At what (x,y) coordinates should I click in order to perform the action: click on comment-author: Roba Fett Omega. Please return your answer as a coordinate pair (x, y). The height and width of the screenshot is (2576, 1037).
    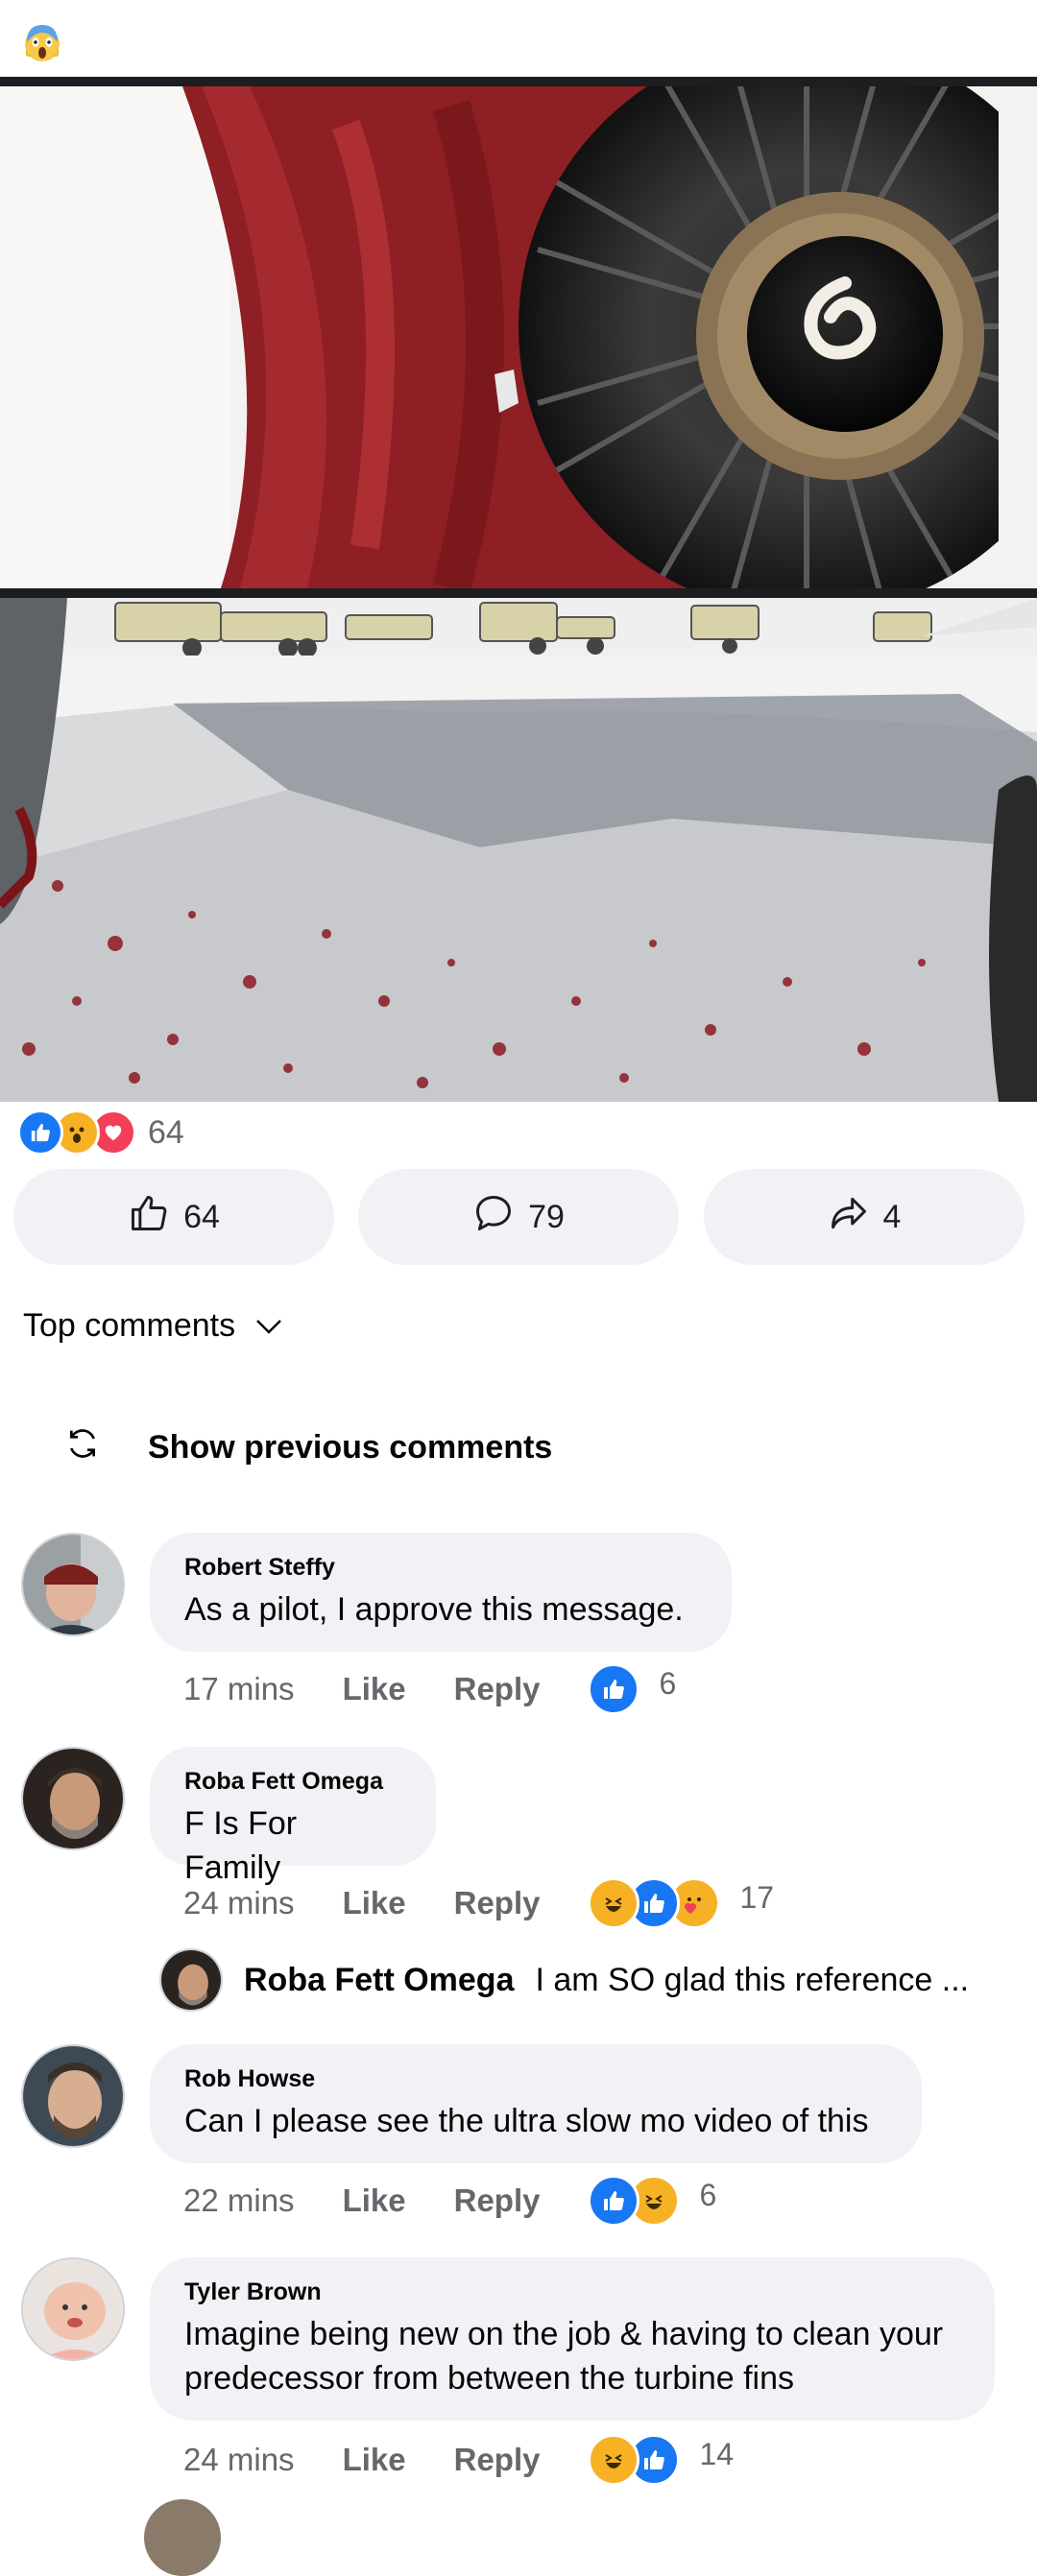
    Looking at the image, I should click on (292, 1782).